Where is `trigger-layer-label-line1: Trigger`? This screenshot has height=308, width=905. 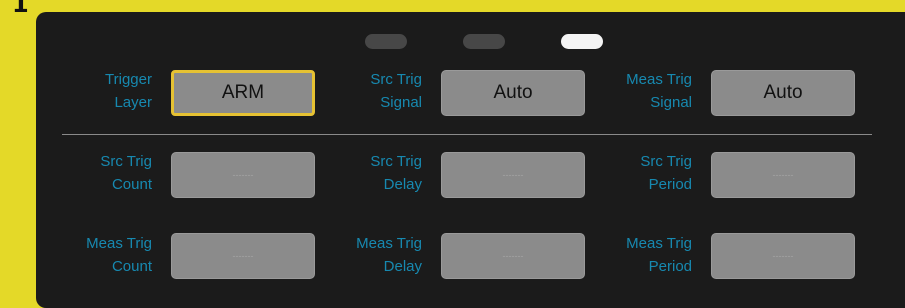 trigger-layer-label-line1: Trigger is located at coordinates (128, 79).